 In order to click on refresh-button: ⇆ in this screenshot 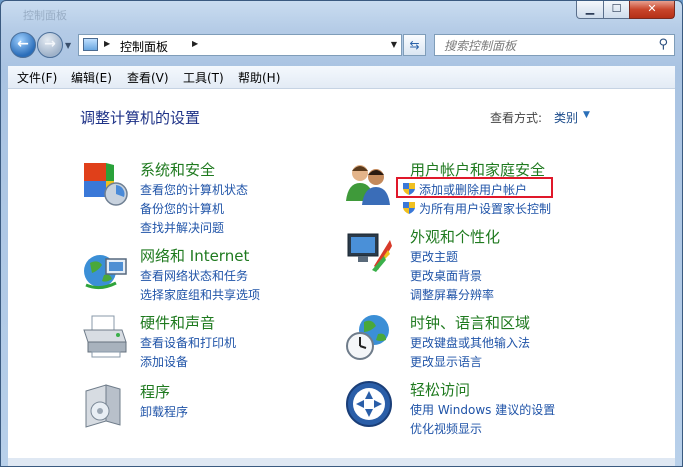, I will do `click(414, 45)`.